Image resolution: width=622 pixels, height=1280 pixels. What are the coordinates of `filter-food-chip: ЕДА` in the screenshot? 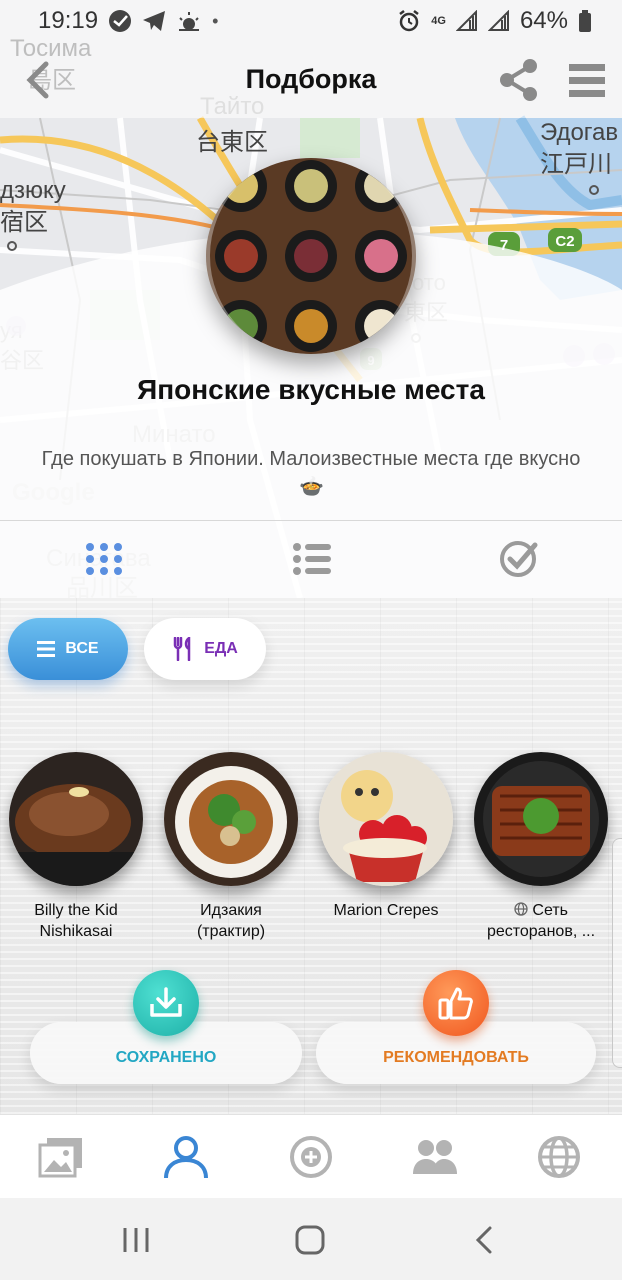 It's located at (205, 649).